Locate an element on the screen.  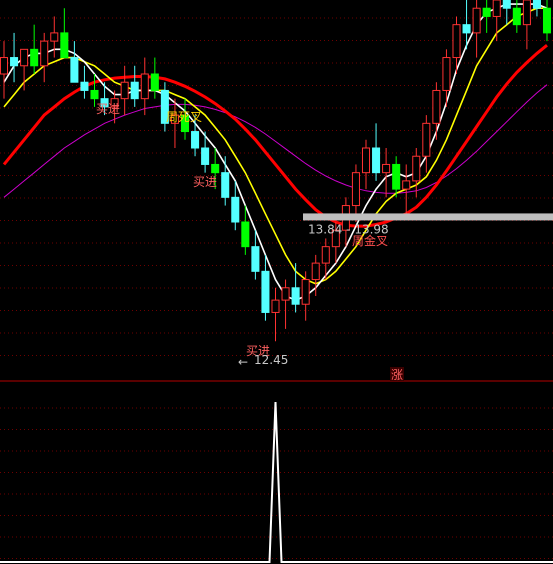
low-price-label: 12.45 is located at coordinates (271, 360).